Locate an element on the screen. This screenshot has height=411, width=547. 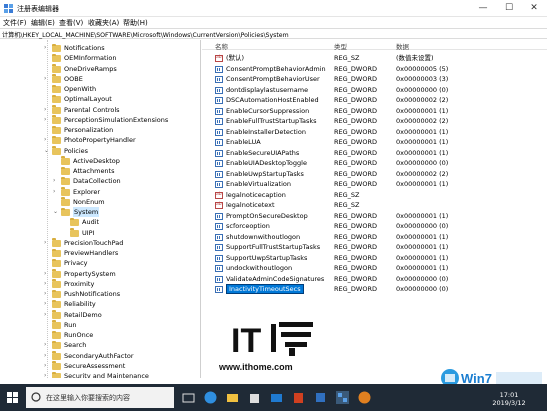
tree-item: Attachments is located at coordinates (100, 171).